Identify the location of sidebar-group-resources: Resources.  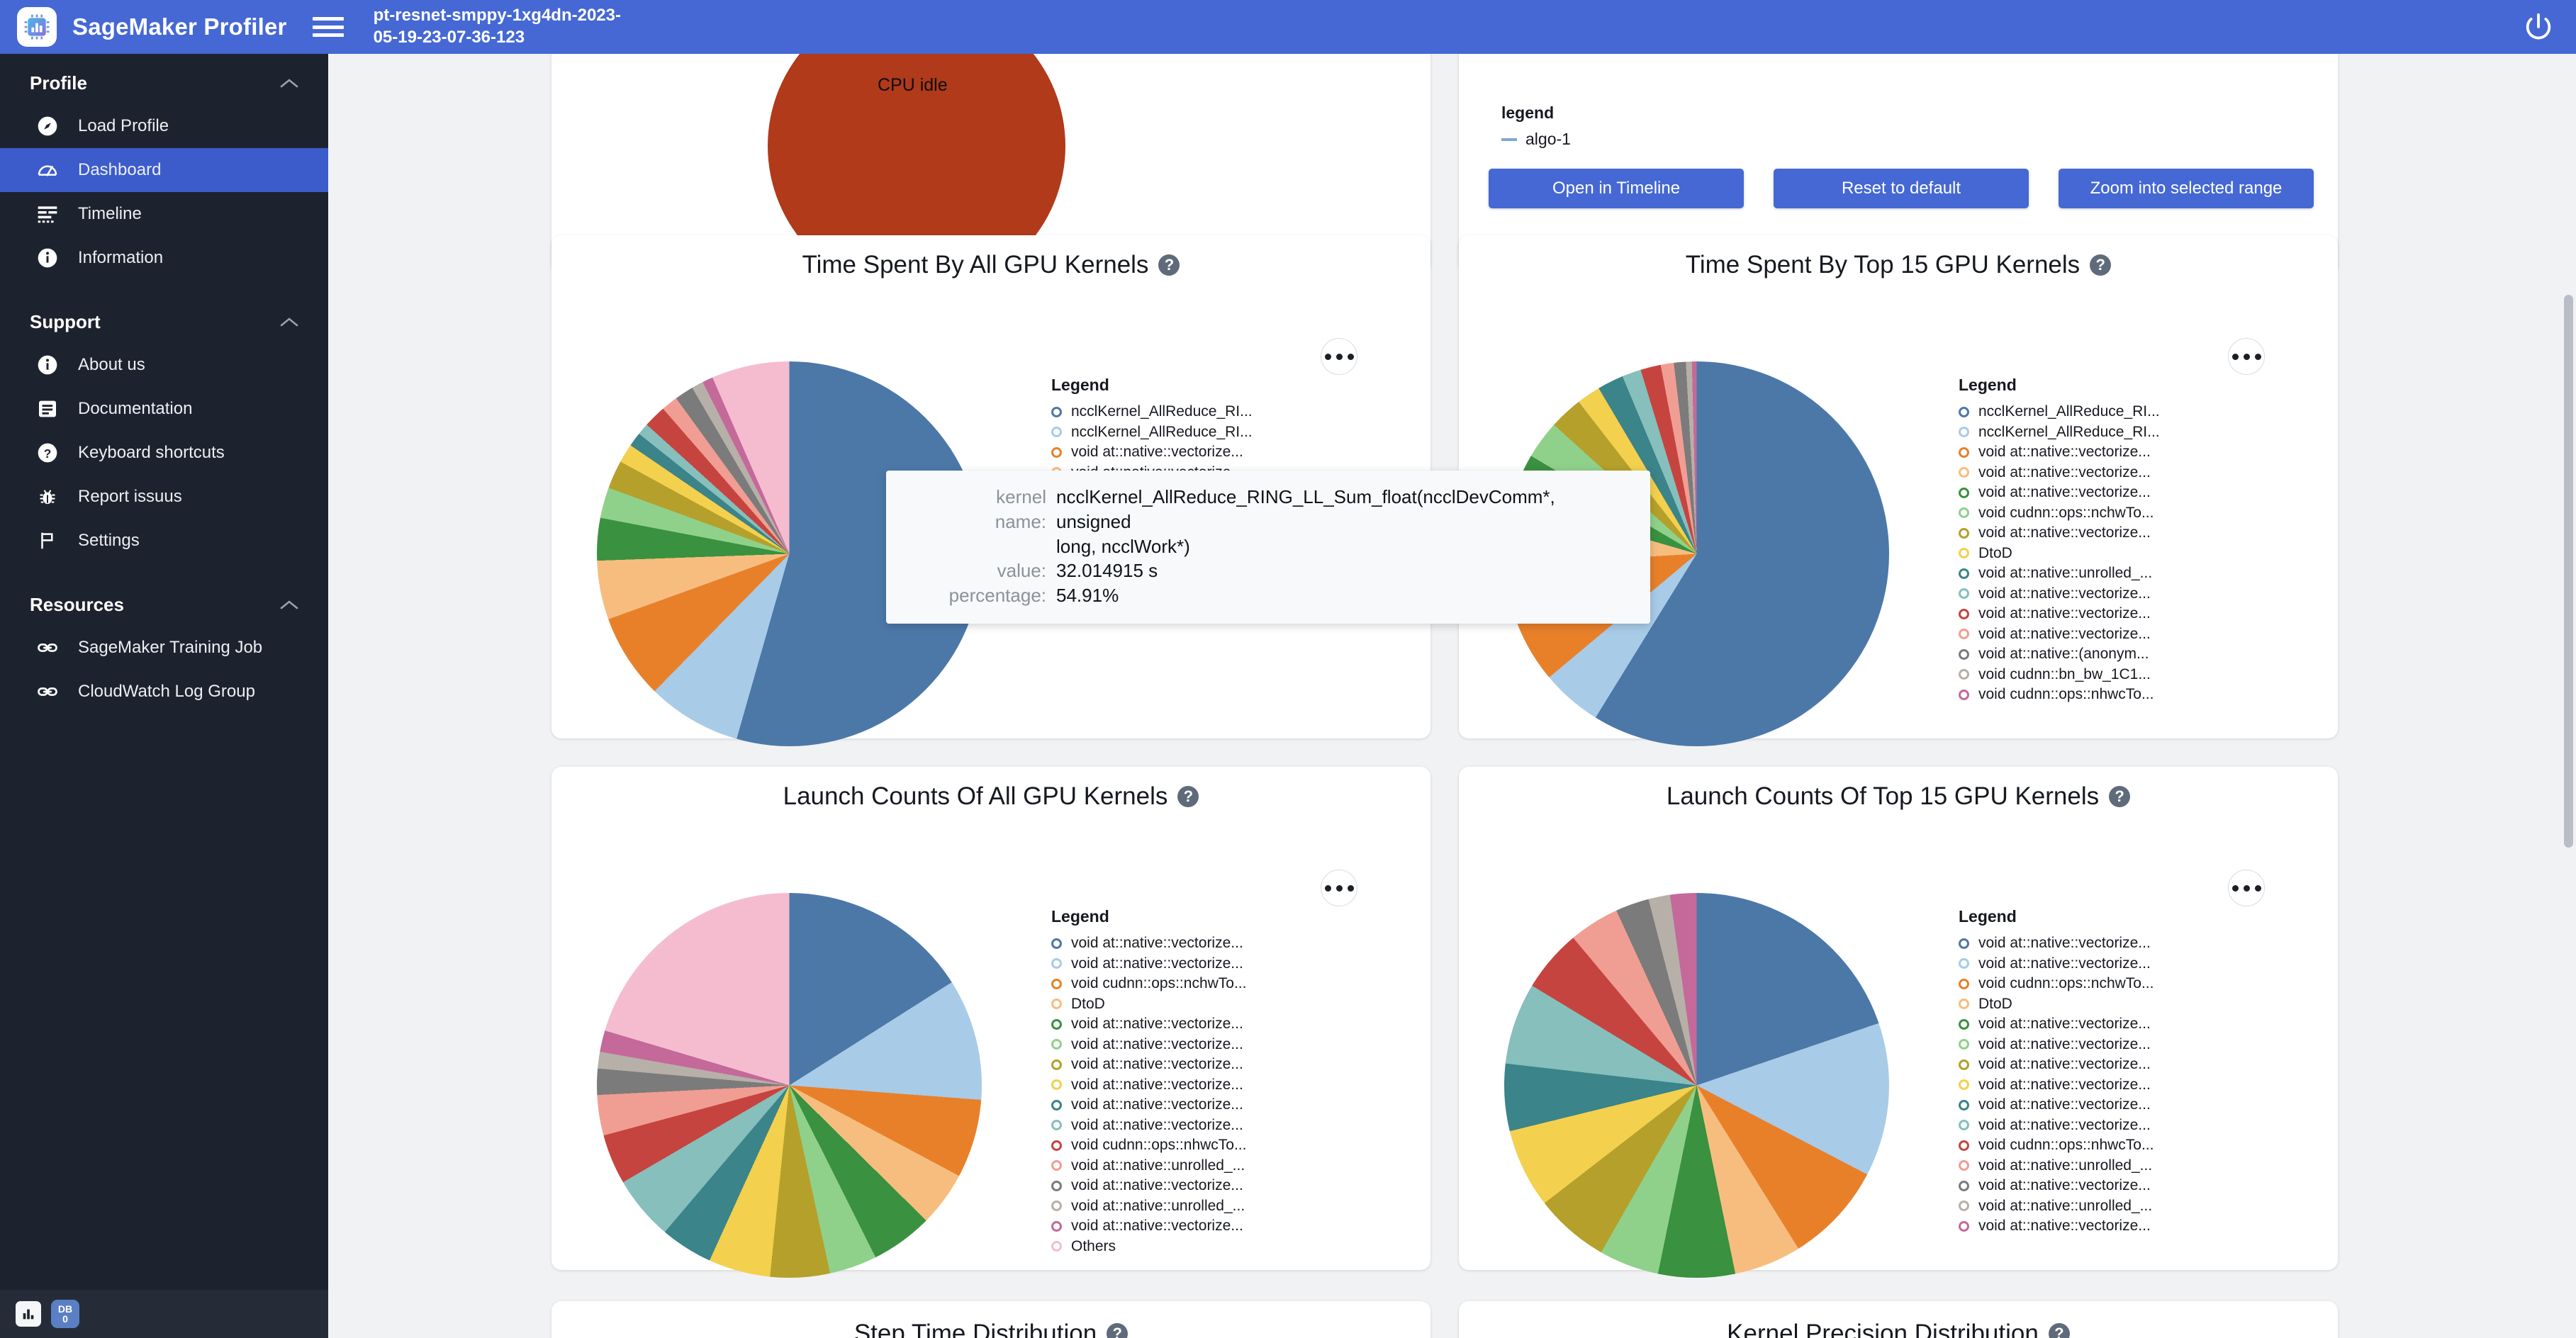
(164, 594).